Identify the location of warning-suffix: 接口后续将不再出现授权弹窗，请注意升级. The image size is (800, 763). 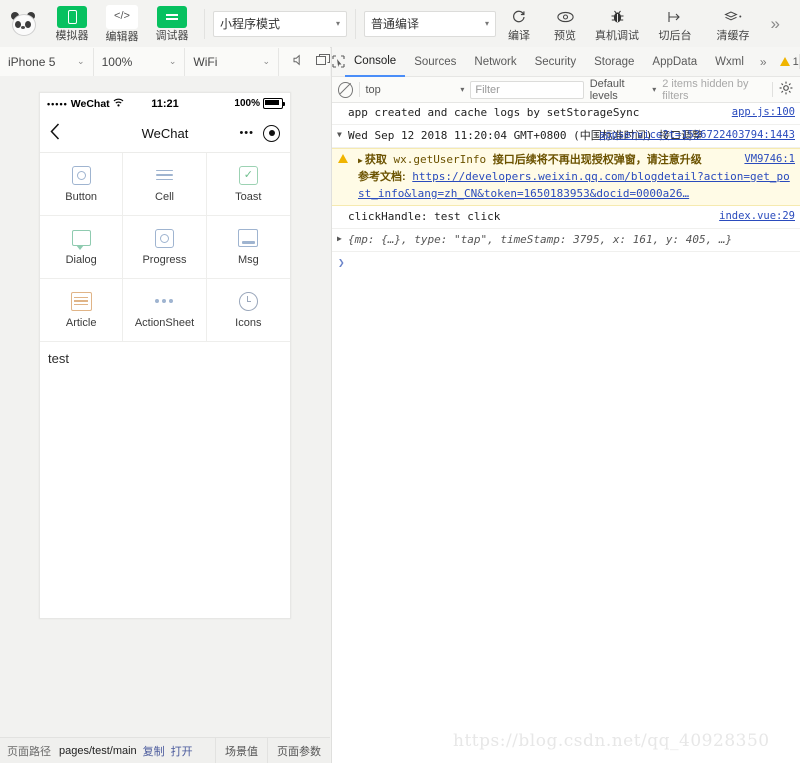
(597, 159).